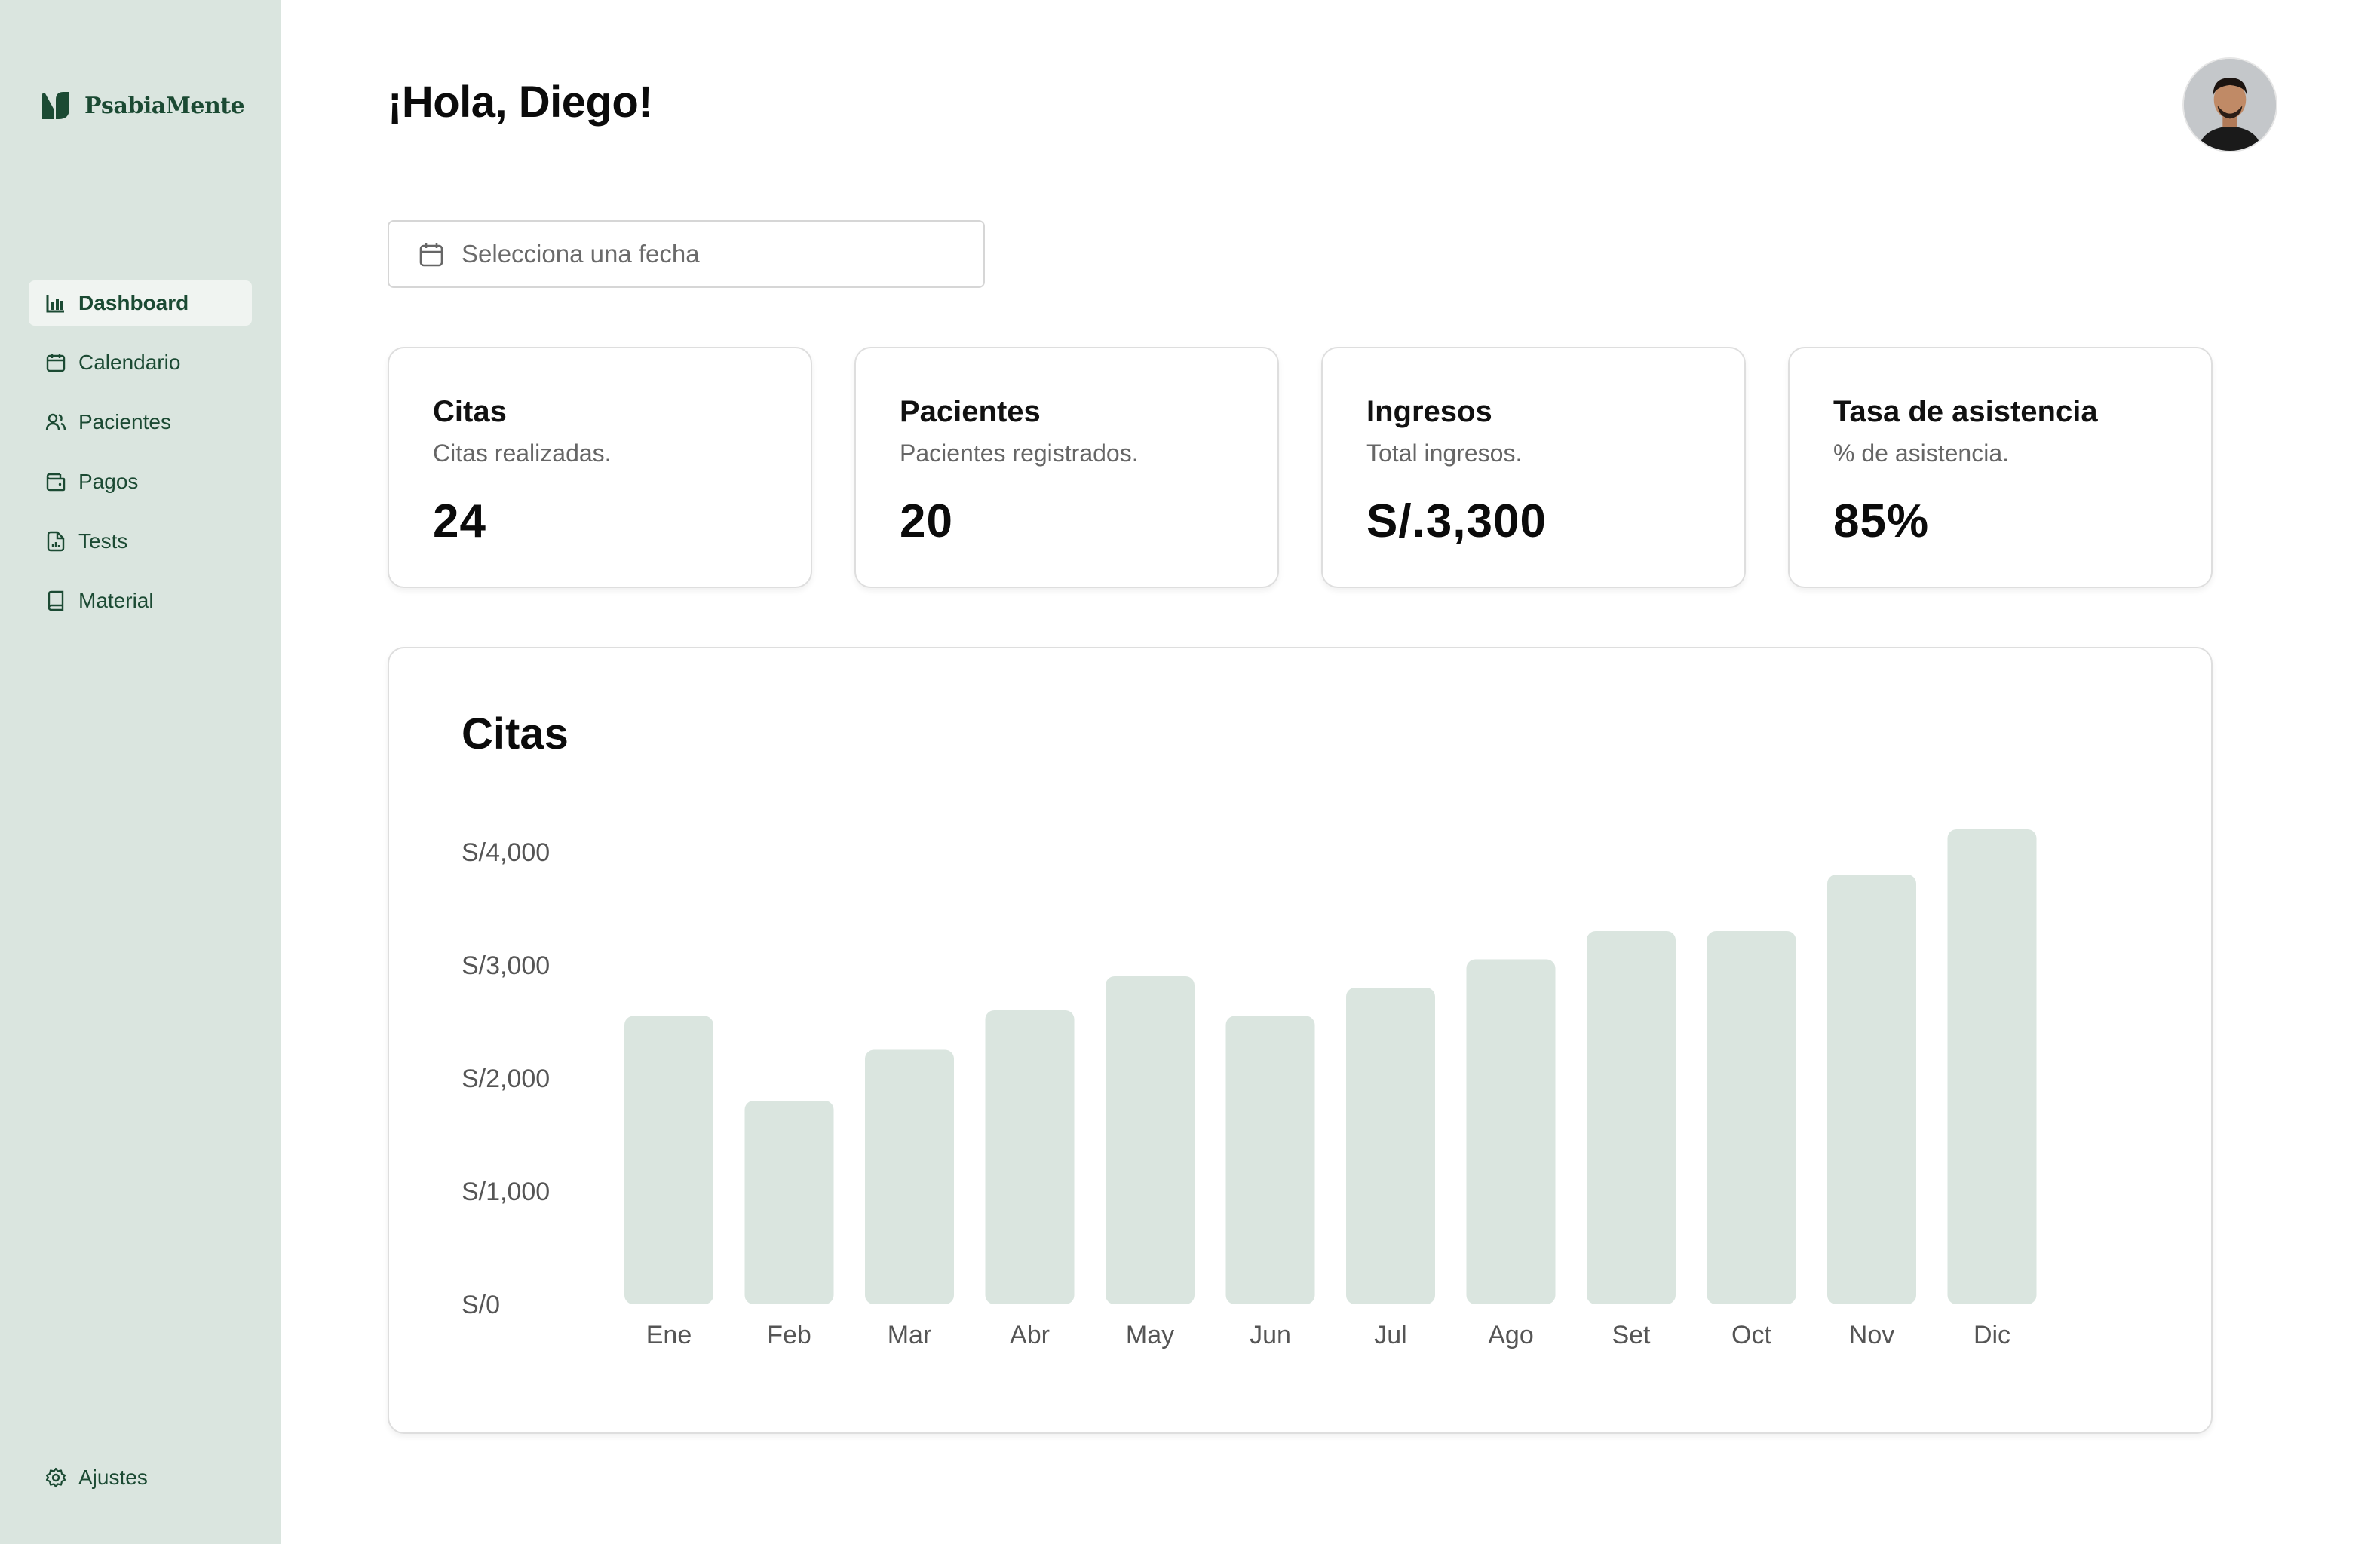 Image resolution: width=2380 pixels, height=1544 pixels. I want to click on sidebar-item-label: Calendario, so click(129, 362).